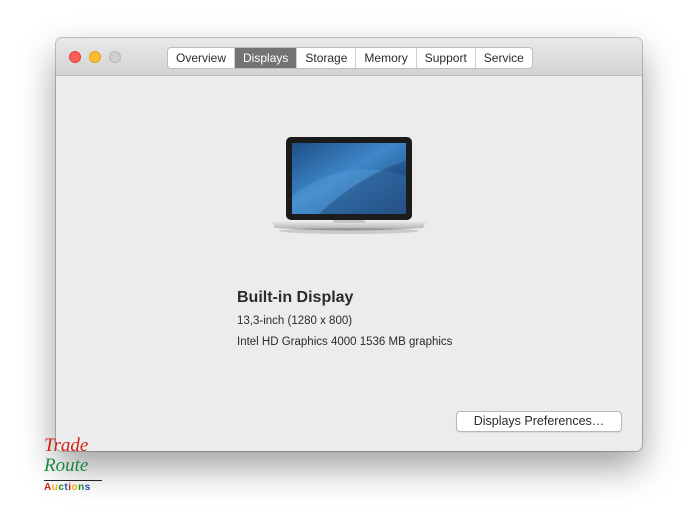 This screenshot has height=526, width=698. What do you see at coordinates (67, 487) in the screenshot?
I see `watermark-line3: Auctions` at bounding box center [67, 487].